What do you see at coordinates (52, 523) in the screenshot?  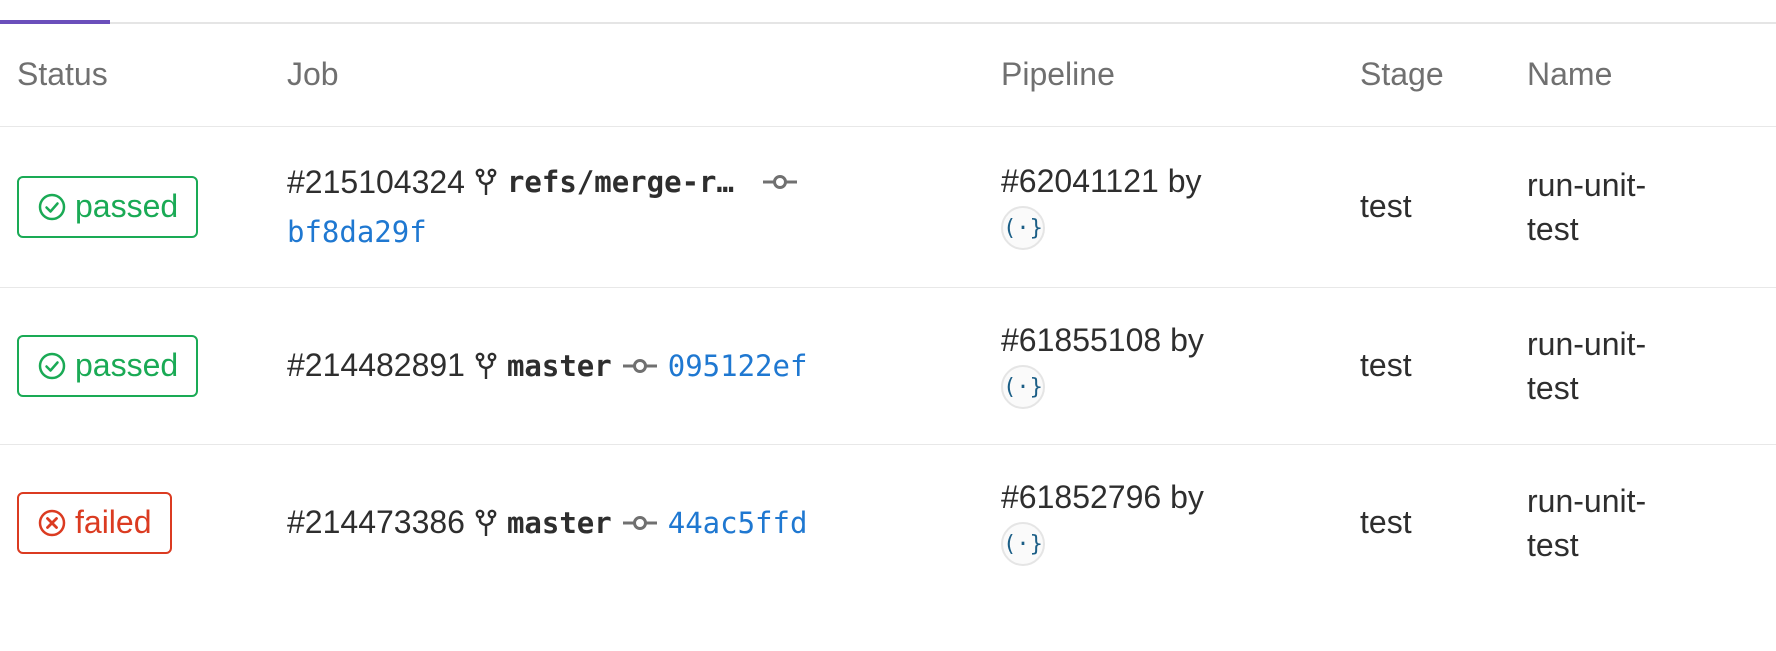 I see `x-circle-icon` at bounding box center [52, 523].